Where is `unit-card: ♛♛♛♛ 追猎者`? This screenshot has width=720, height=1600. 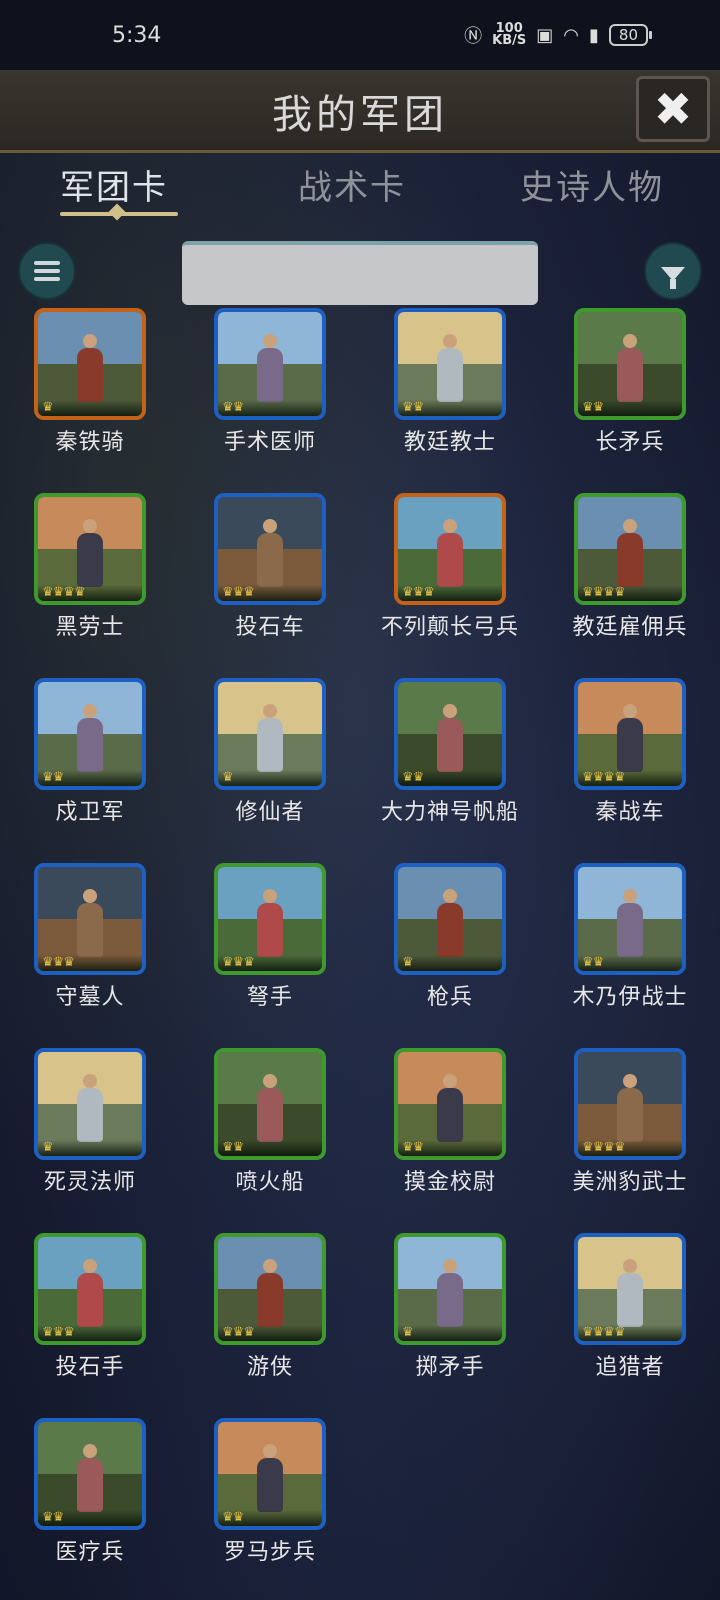
unit-card: ♛♛♛♛ 追猎者 is located at coordinates (630, 1321).